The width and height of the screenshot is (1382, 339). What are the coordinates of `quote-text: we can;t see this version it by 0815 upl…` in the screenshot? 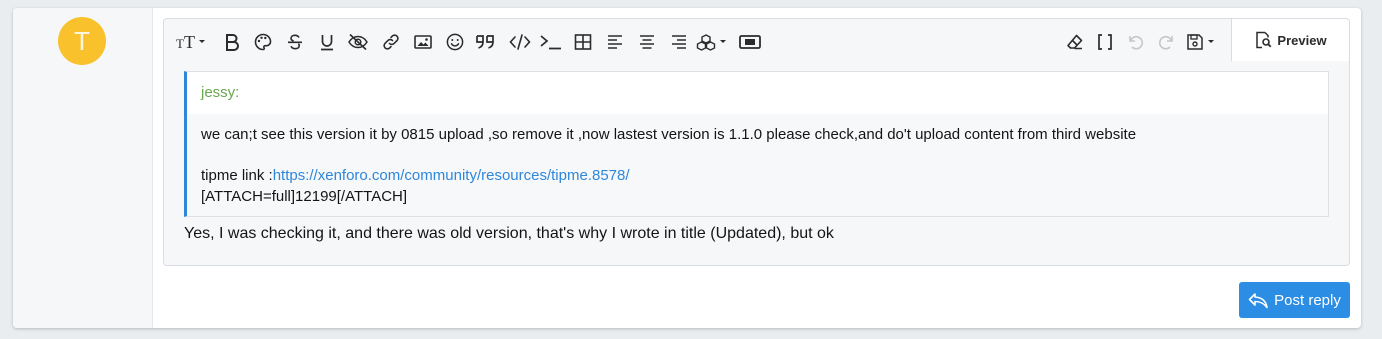 It's located at (669, 134).